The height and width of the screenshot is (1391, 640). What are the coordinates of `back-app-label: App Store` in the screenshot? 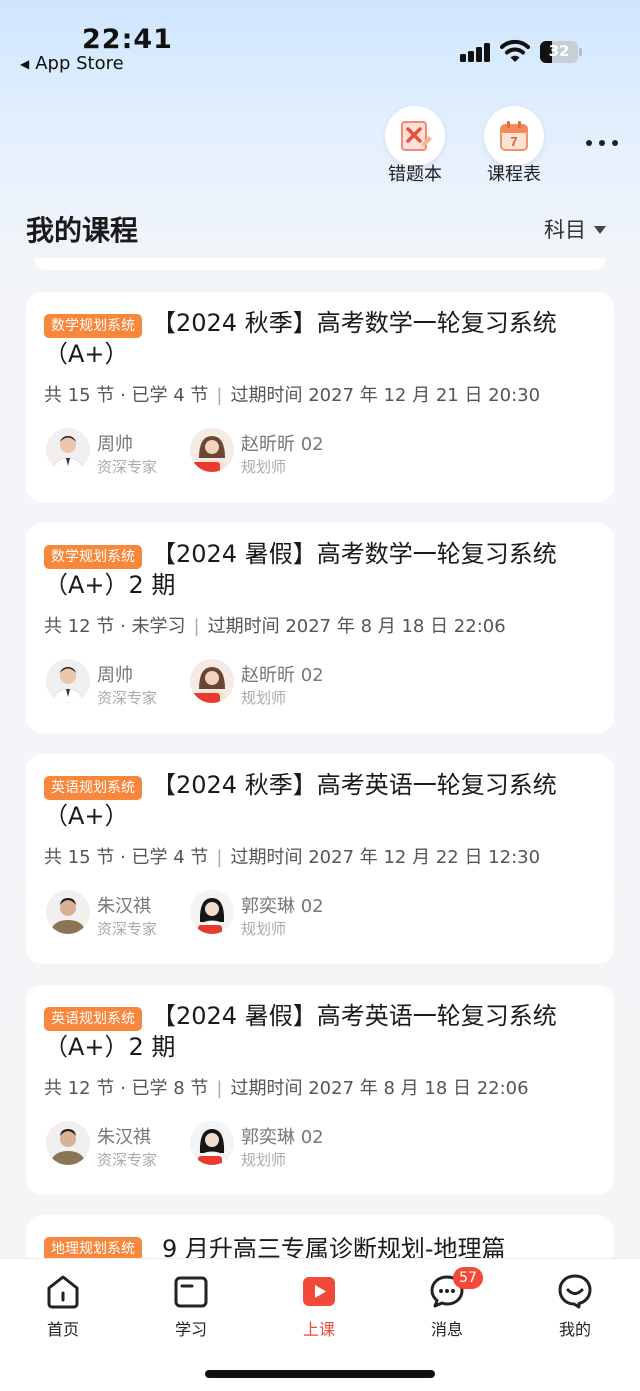 It's located at (79, 63).